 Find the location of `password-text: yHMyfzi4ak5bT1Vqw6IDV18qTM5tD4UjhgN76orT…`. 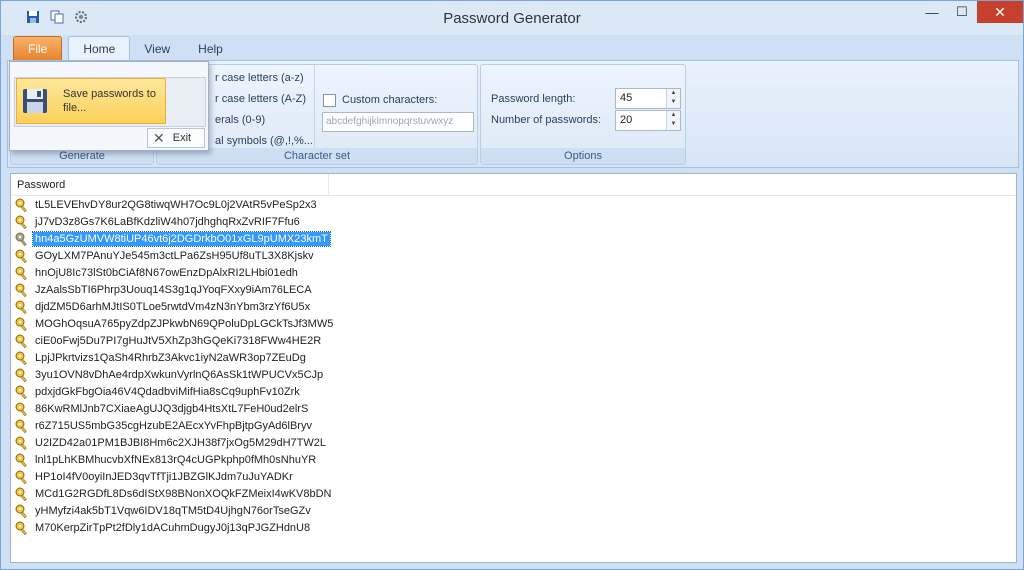

password-text: yHMyfzi4ak5bT1Vqw6IDV18qTM5tD4UjhgN76orT… is located at coordinates (173, 510).